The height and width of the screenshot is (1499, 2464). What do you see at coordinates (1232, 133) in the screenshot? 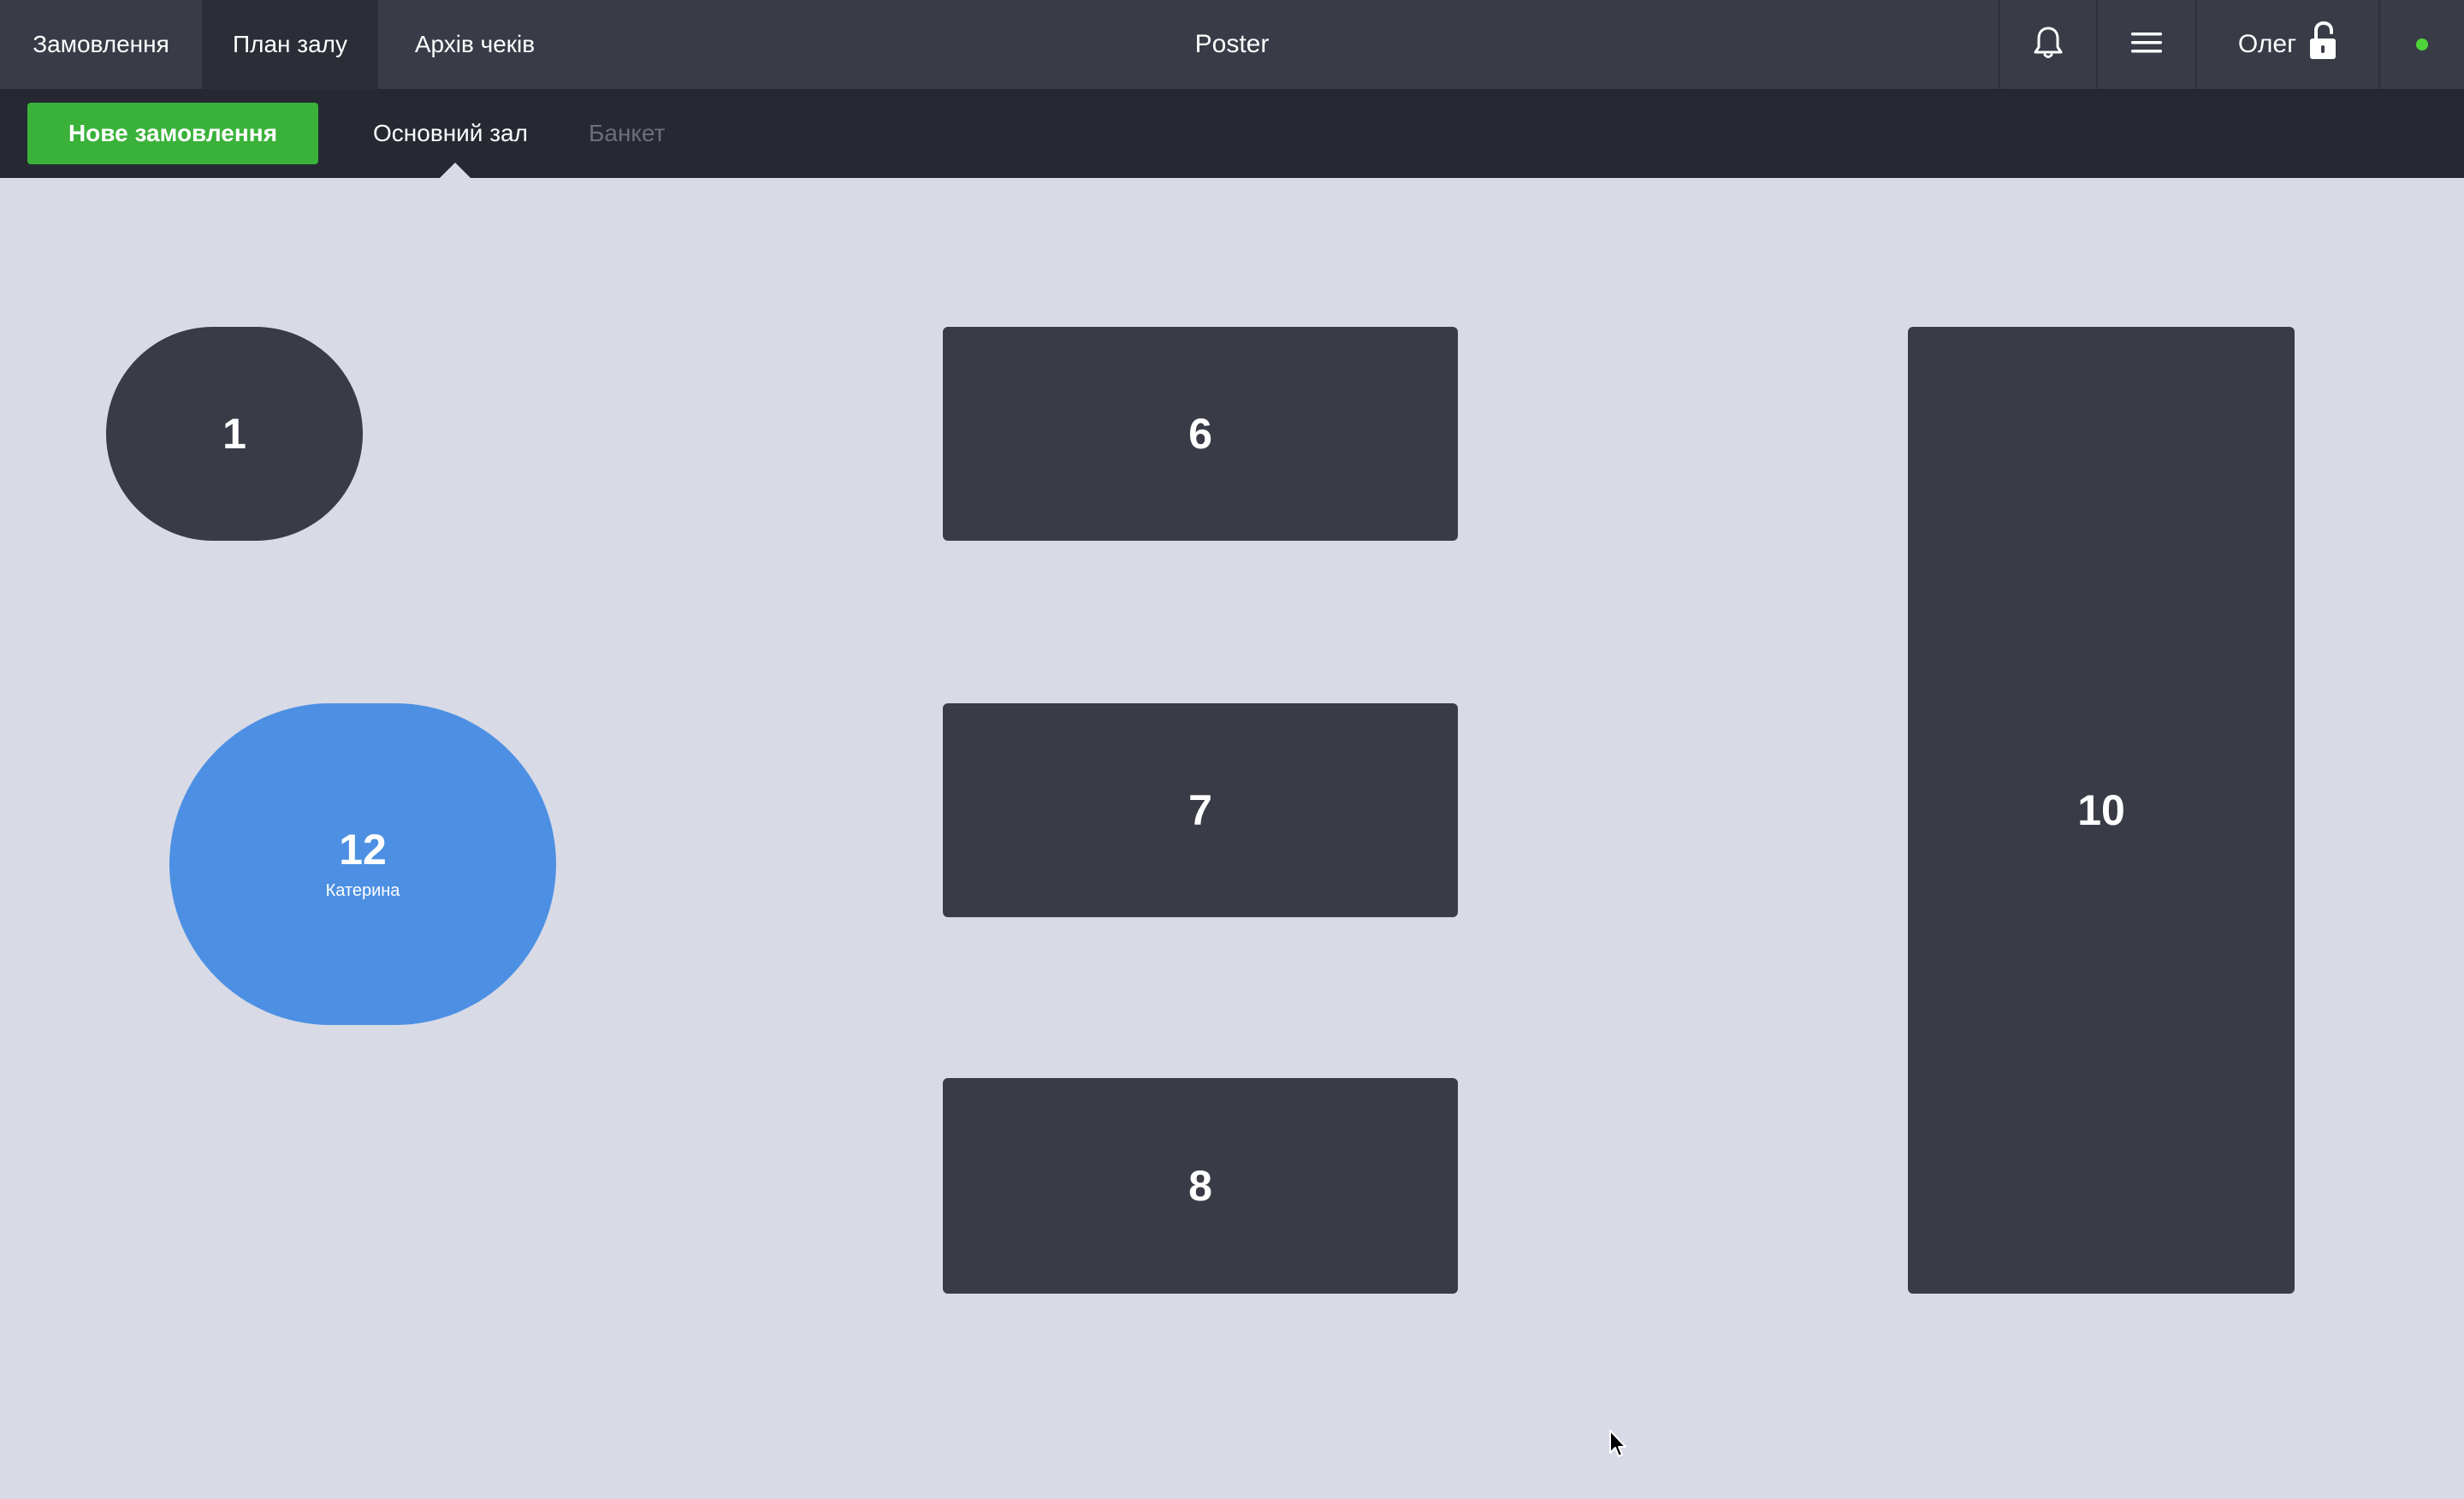
I see `hall-bar: Нове замовлення Основний зал Банкет` at bounding box center [1232, 133].